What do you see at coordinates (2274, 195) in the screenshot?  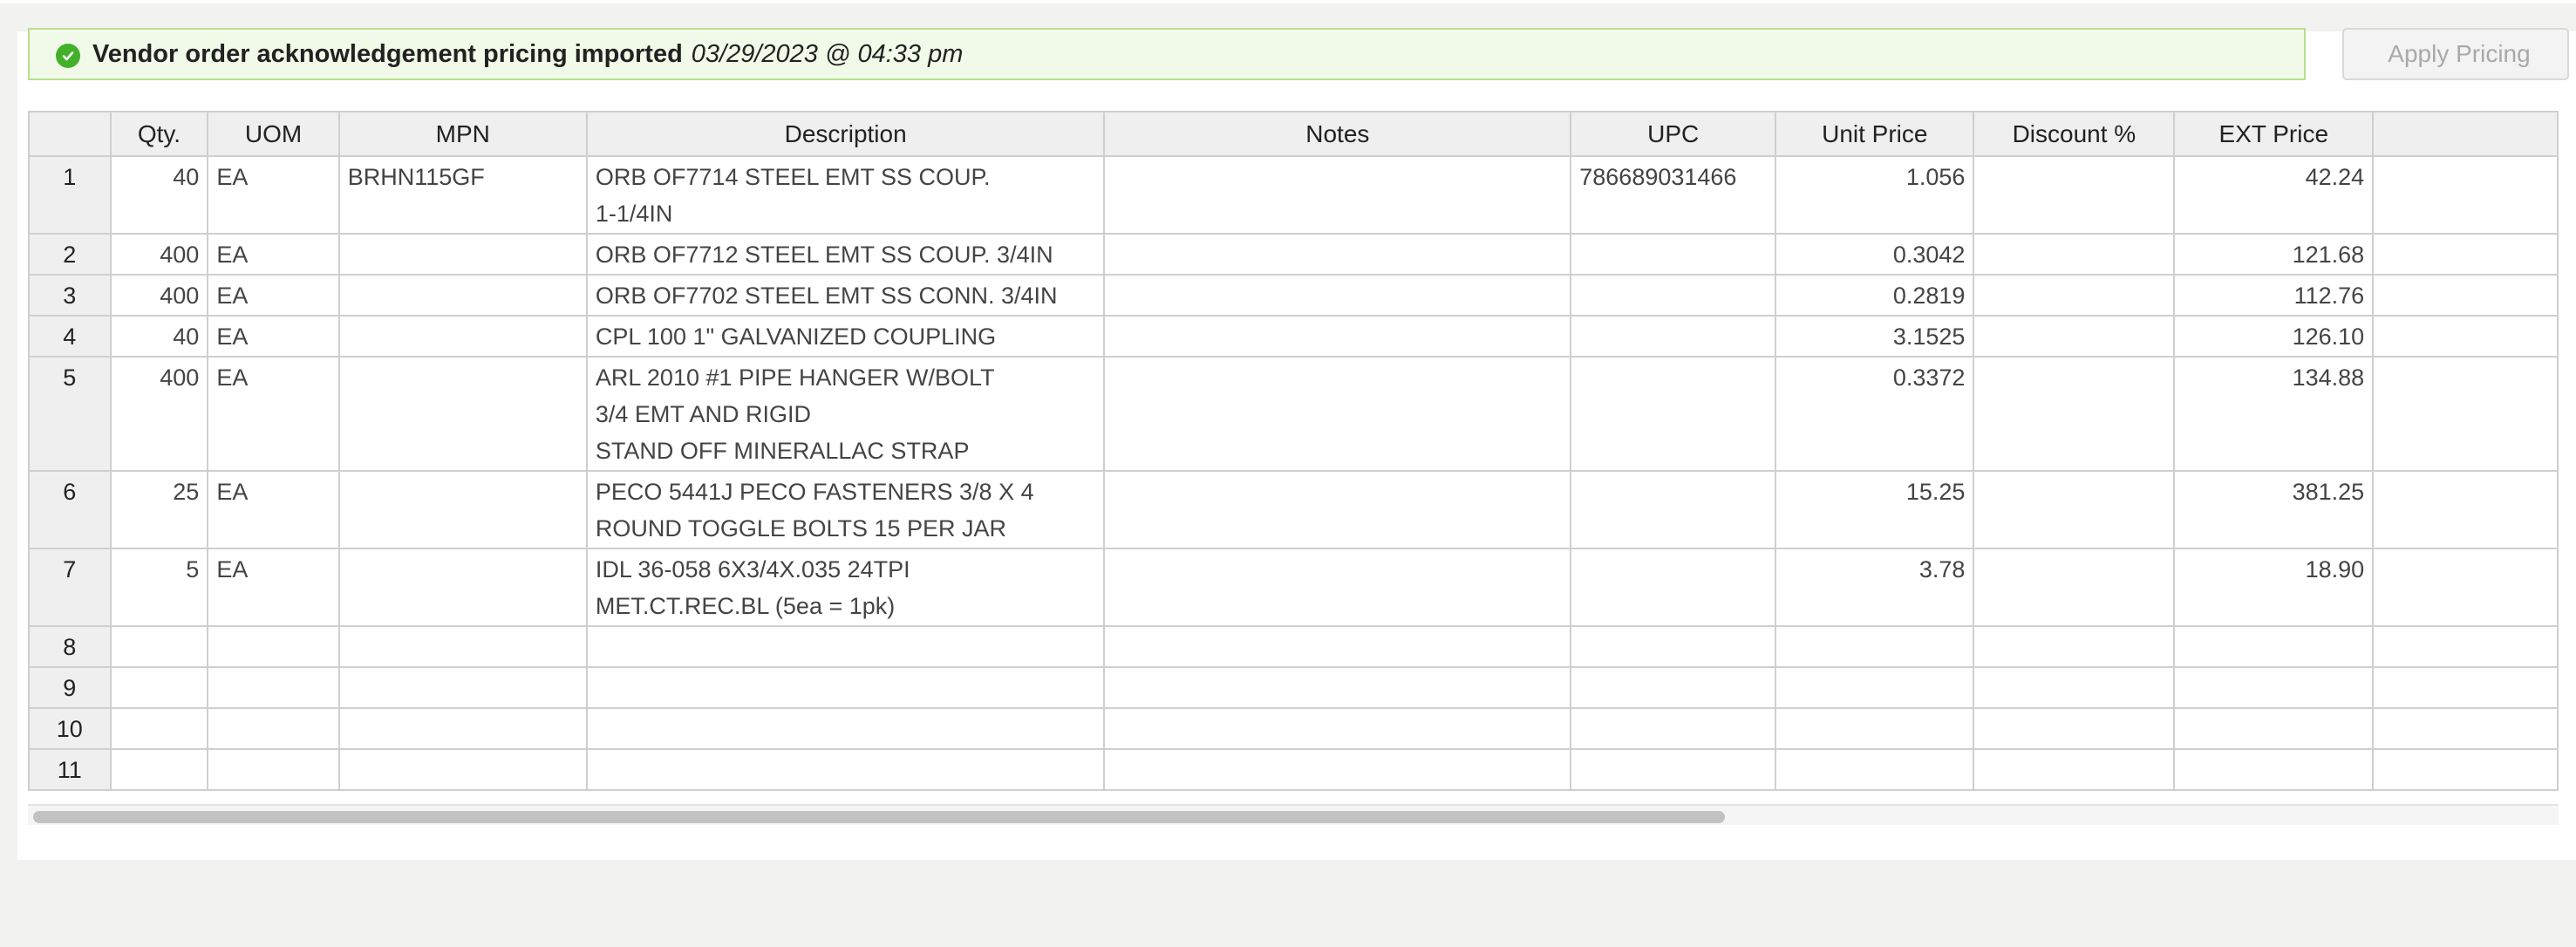 I see `ext-price-cell: 42.24` at bounding box center [2274, 195].